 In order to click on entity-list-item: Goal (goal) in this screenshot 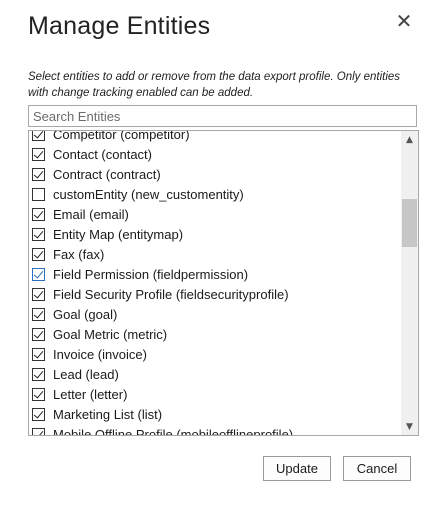, I will do `click(215, 314)`.